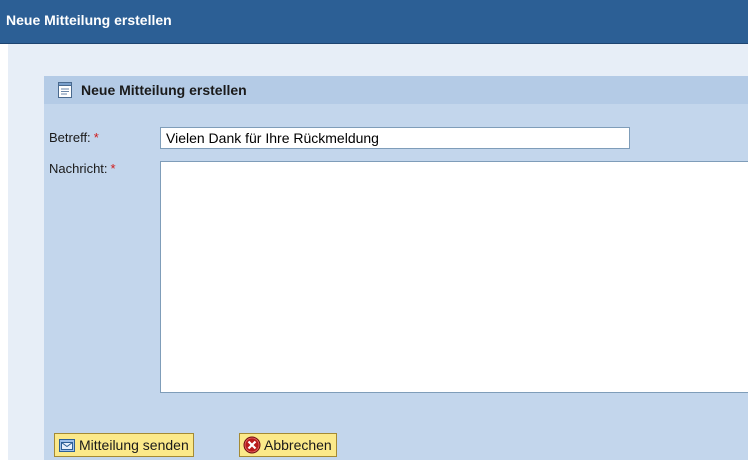 The image size is (748, 460). What do you see at coordinates (65, 90) in the screenshot?
I see `document-icon` at bounding box center [65, 90].